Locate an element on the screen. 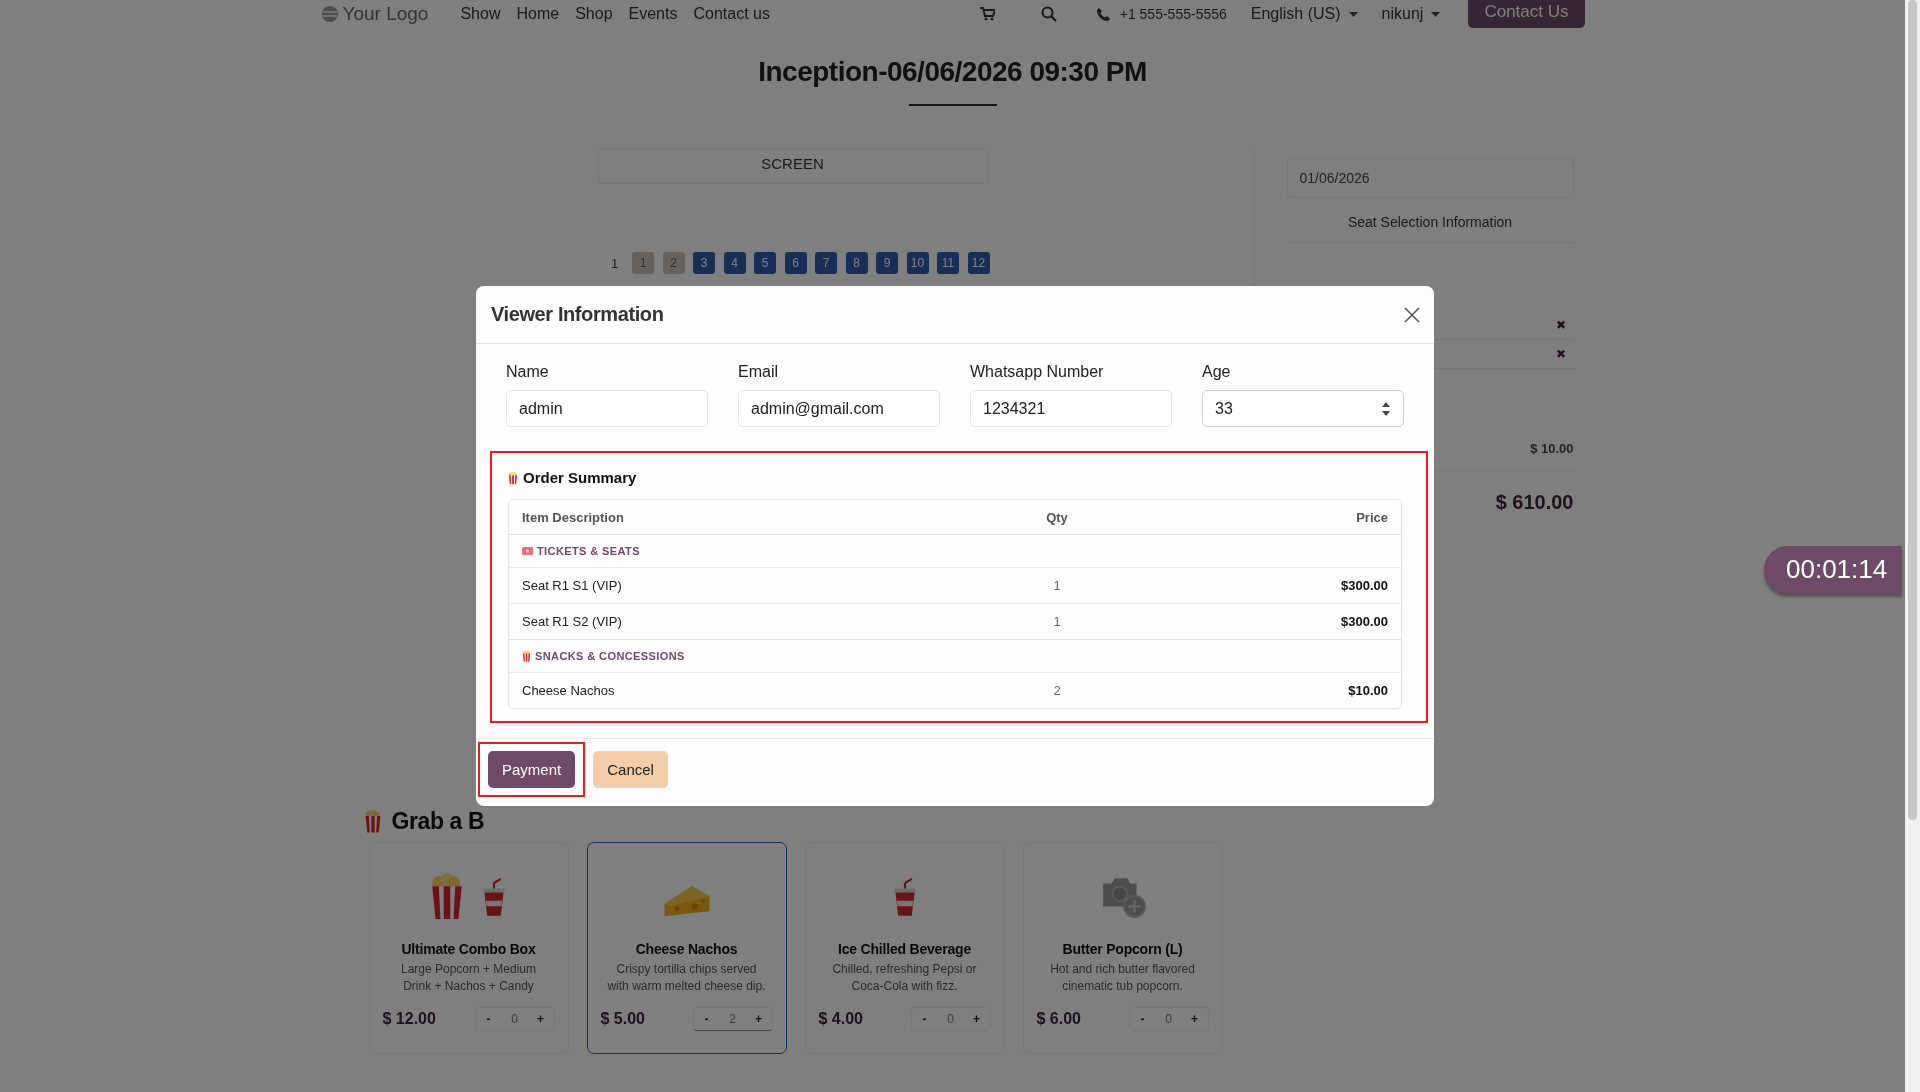  countdown-timer: 00:01:14 is located at coordinates (1833, 569).